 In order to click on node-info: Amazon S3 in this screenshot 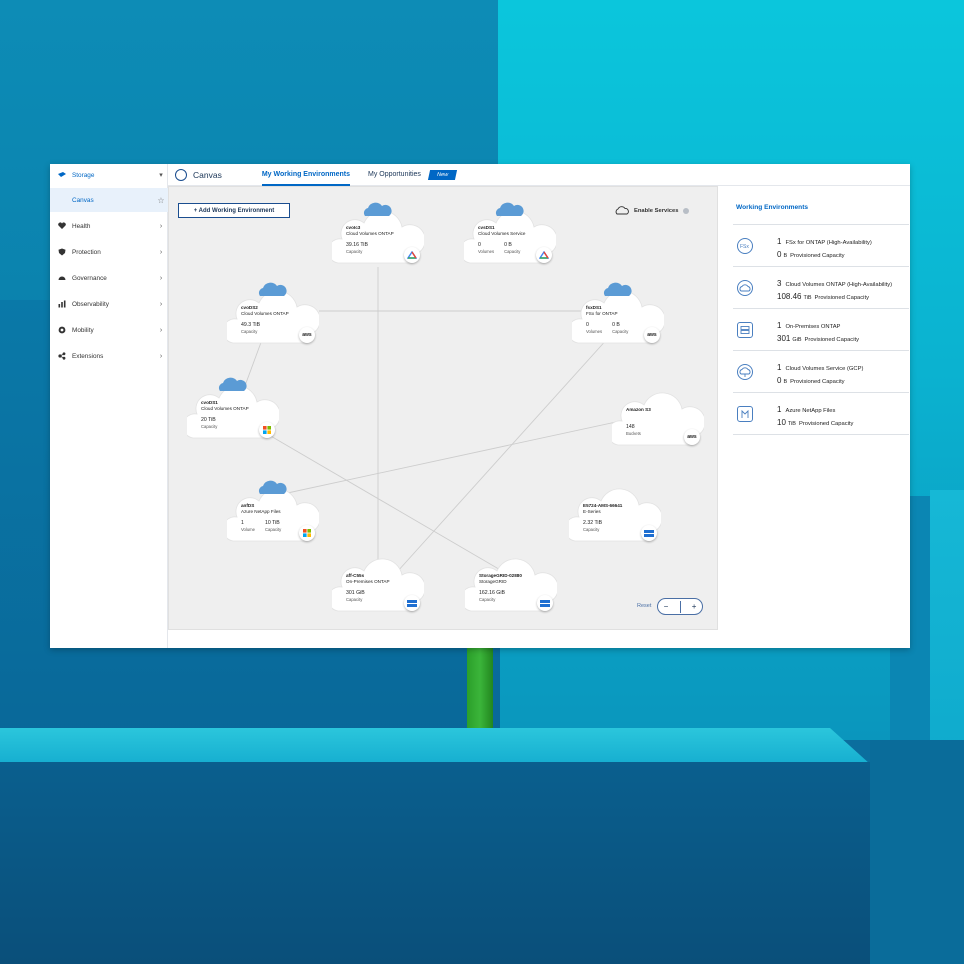, I will do `click(638, 410)`.